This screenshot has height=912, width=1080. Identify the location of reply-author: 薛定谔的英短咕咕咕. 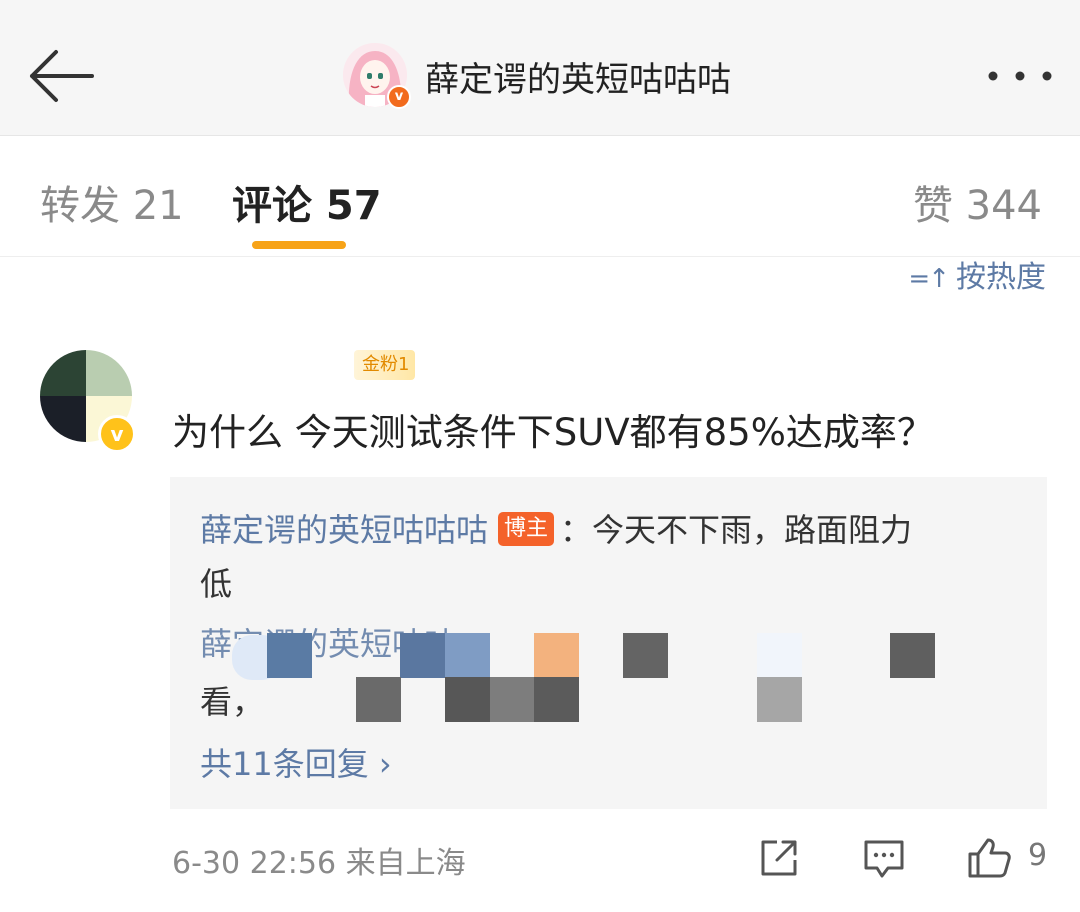
(344, 530).